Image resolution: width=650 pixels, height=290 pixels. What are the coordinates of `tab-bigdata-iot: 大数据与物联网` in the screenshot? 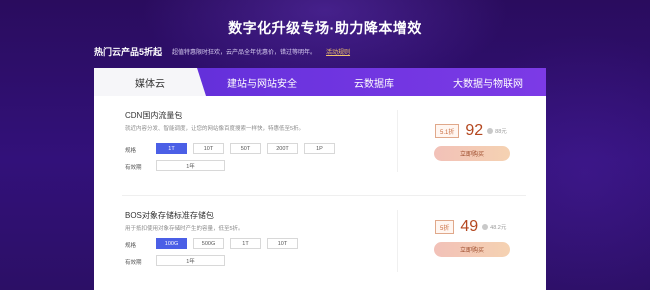 It's located at (488, 82).